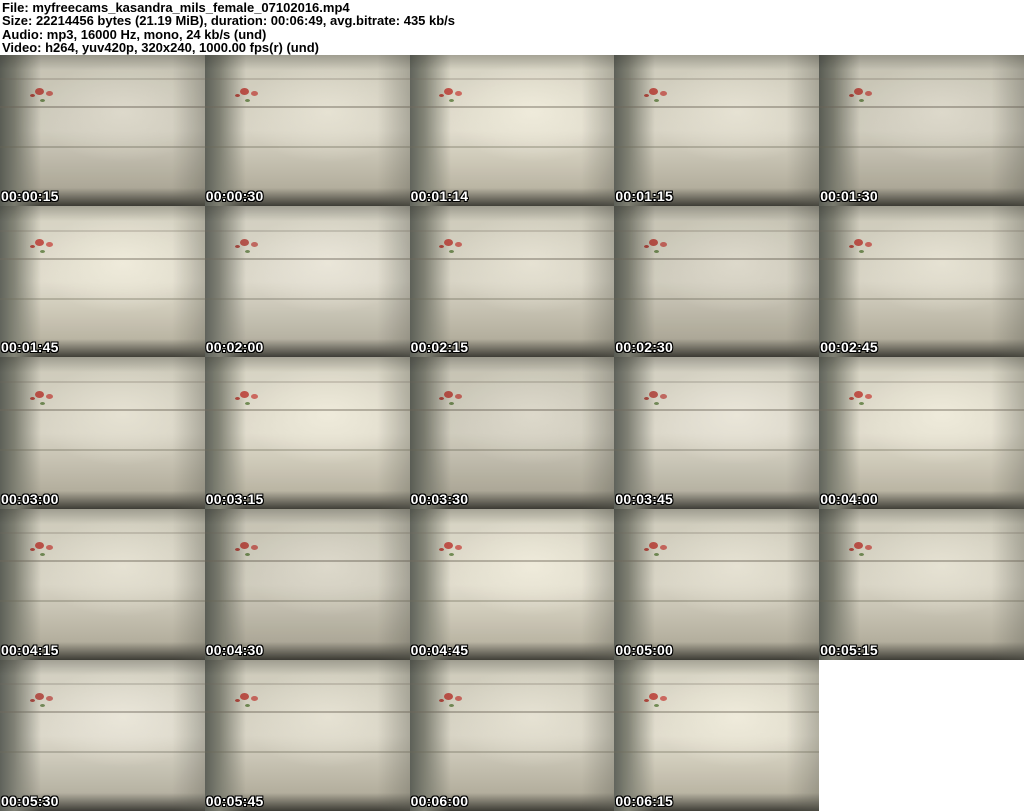  What do you see at coordinates (439, 498) in the screenshot?
I see `timestamp-label: 00:03:30` at bounding box center [439, 498].